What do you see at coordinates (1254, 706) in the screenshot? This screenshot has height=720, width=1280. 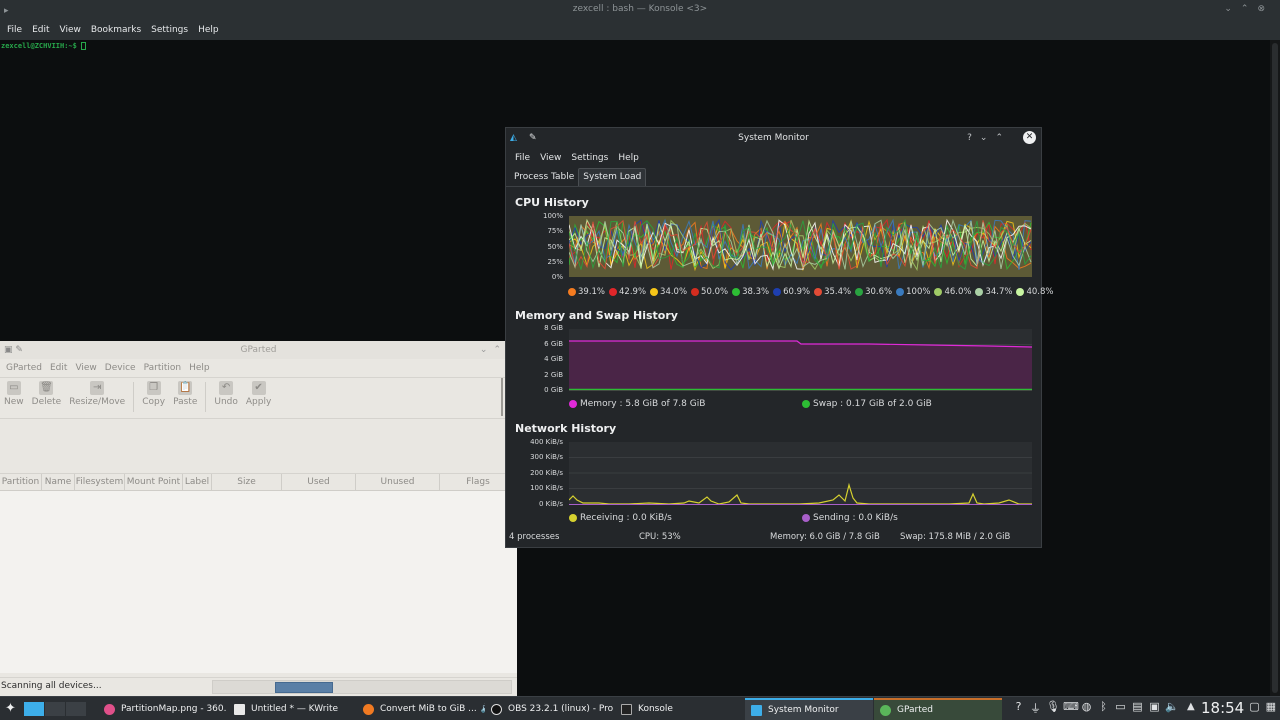 I see `lock-icon: ▢` at bounding box center [1254, 706].